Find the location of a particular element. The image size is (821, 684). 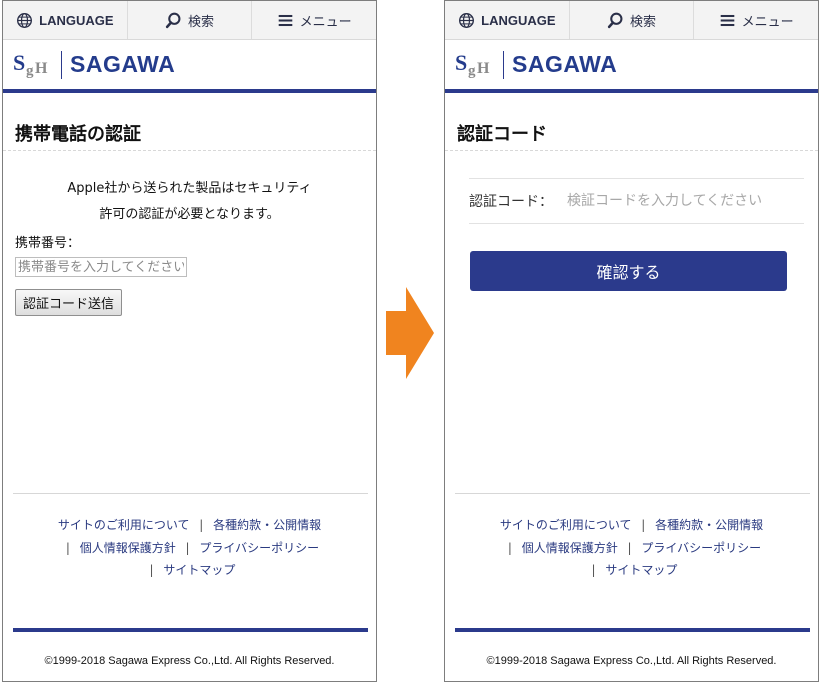

intro-line-2: 許可の認証が必要となります。 is located at coordinates (189, 214).